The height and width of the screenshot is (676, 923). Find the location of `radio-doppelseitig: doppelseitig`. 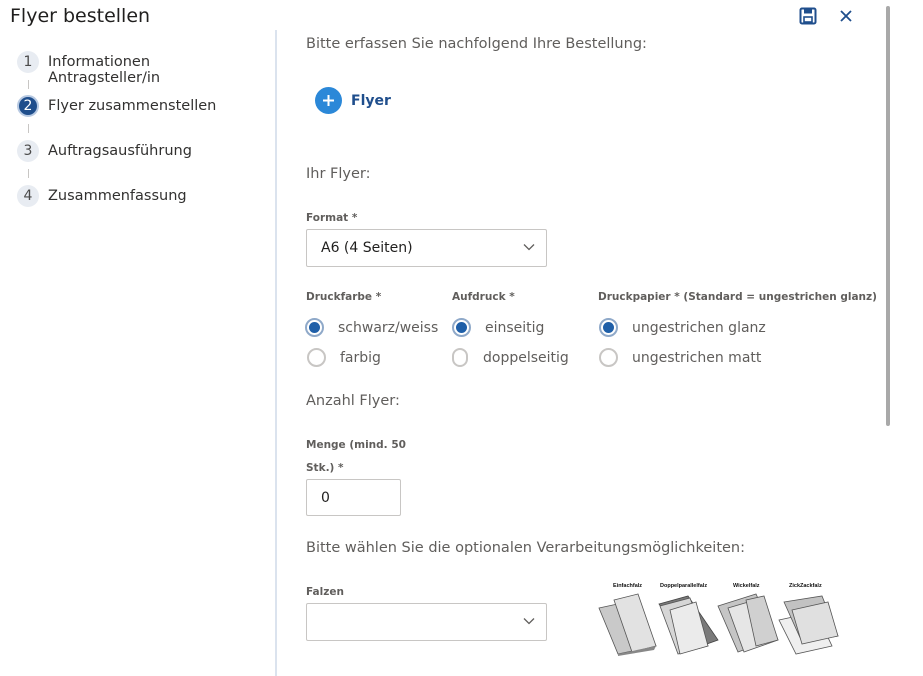

radio-doppelseitig: doppelseitig is located at coordinates (510, 357).